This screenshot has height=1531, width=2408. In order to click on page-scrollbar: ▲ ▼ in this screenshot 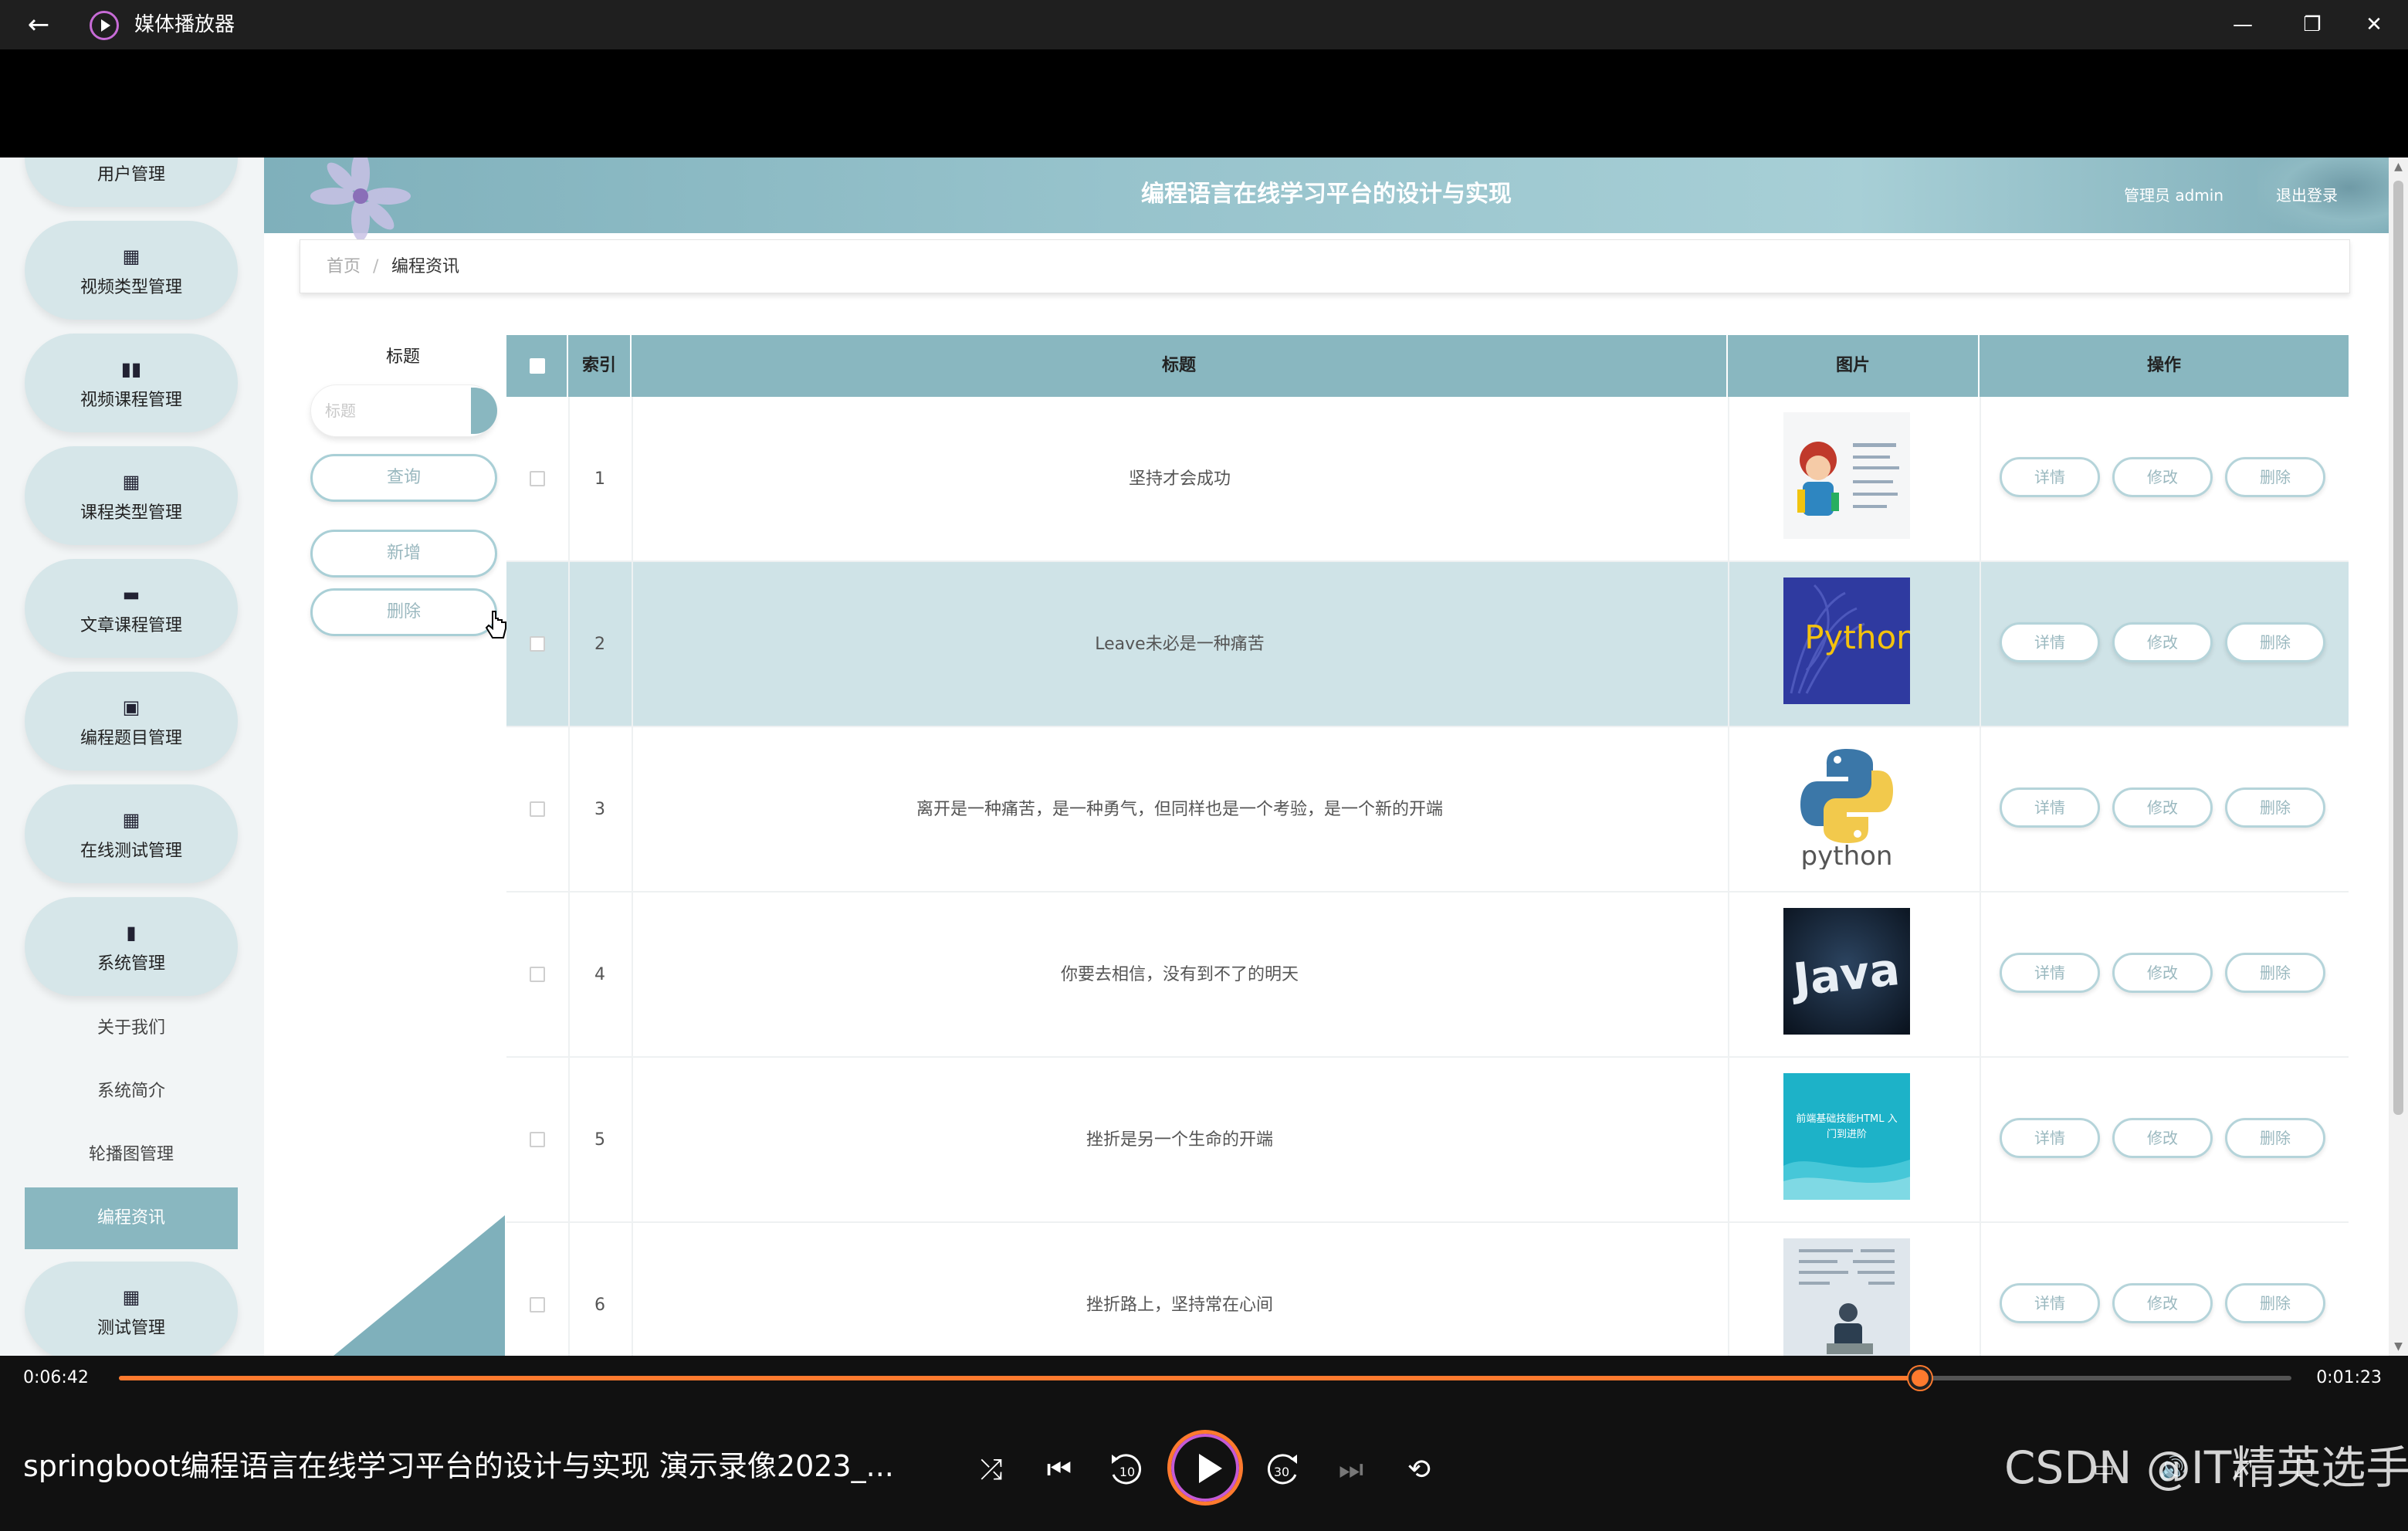, I will do `click(2398, 757)`.